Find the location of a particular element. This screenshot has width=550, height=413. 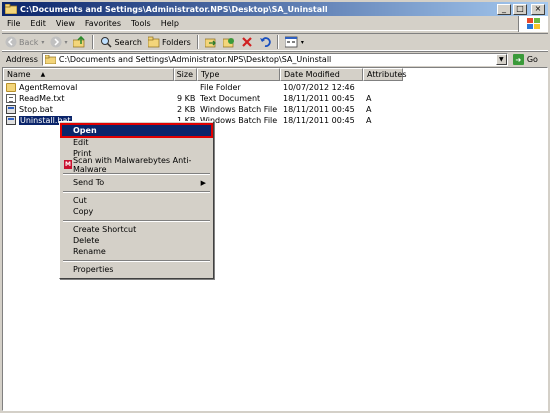

maximize-button: □ is located at coordinates (520, 9).